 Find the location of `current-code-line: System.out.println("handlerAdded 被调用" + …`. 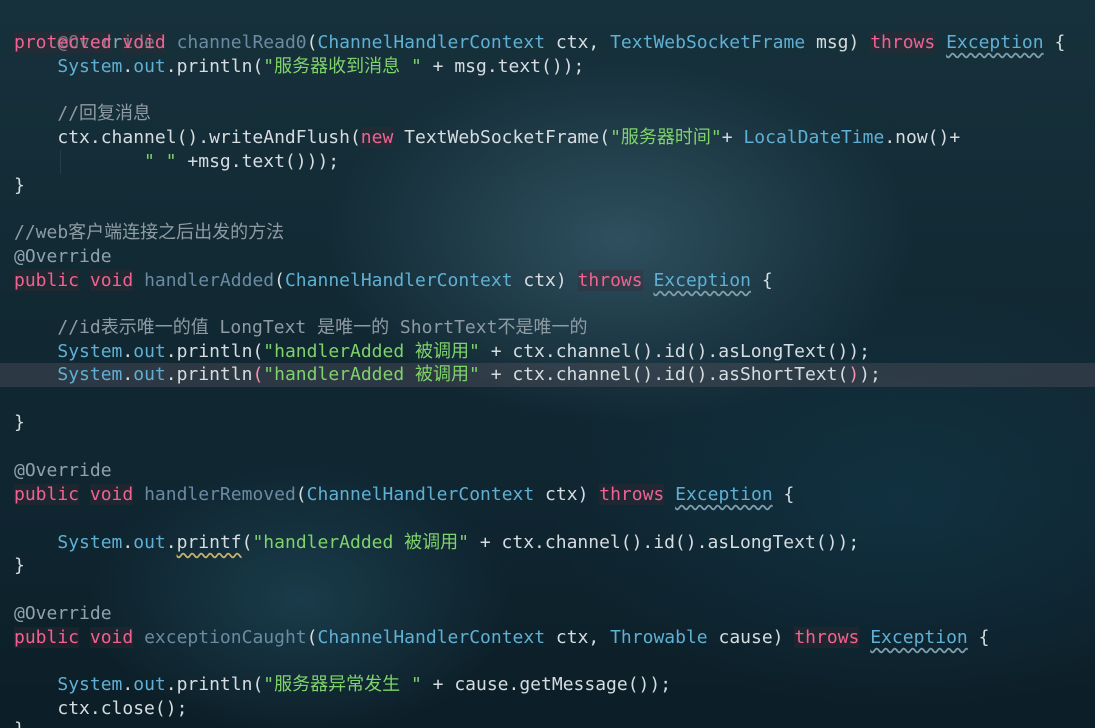

current-code-line: System.out.println("handlerAdded 被调用" + … is located at coordinates (547, 375).